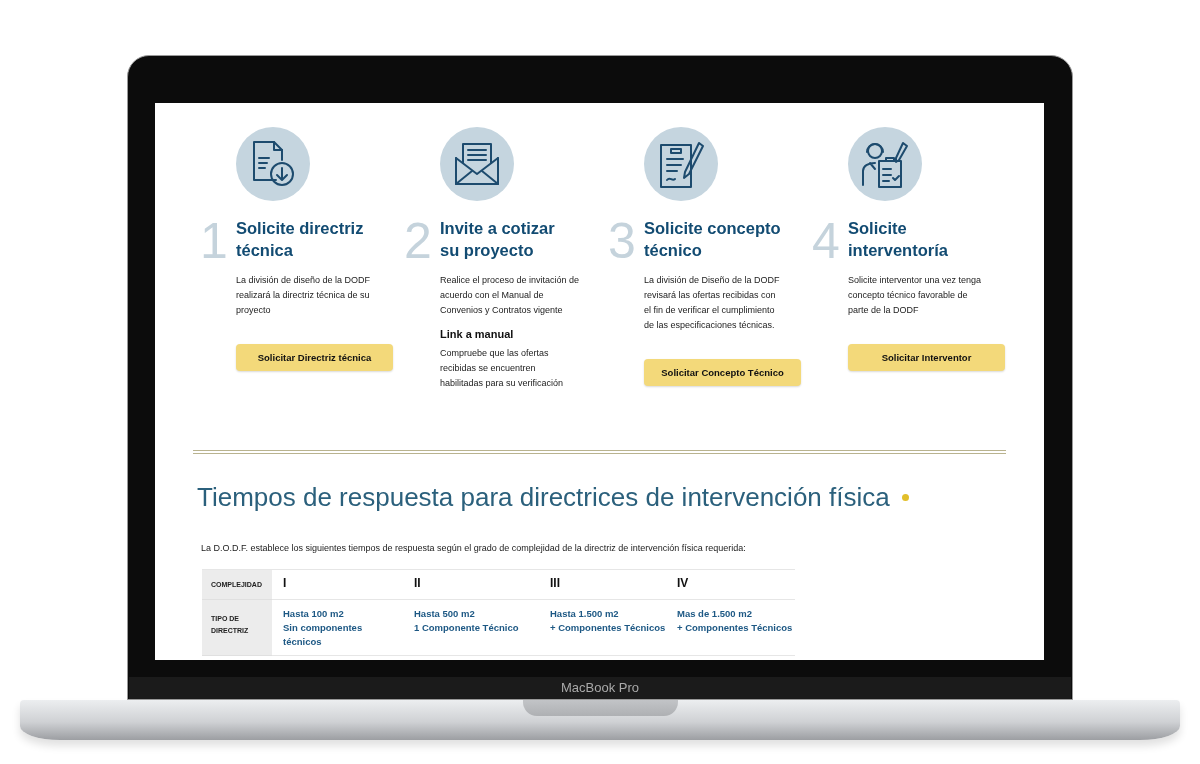  I want to click on table-cell: II, so click(471, 585).